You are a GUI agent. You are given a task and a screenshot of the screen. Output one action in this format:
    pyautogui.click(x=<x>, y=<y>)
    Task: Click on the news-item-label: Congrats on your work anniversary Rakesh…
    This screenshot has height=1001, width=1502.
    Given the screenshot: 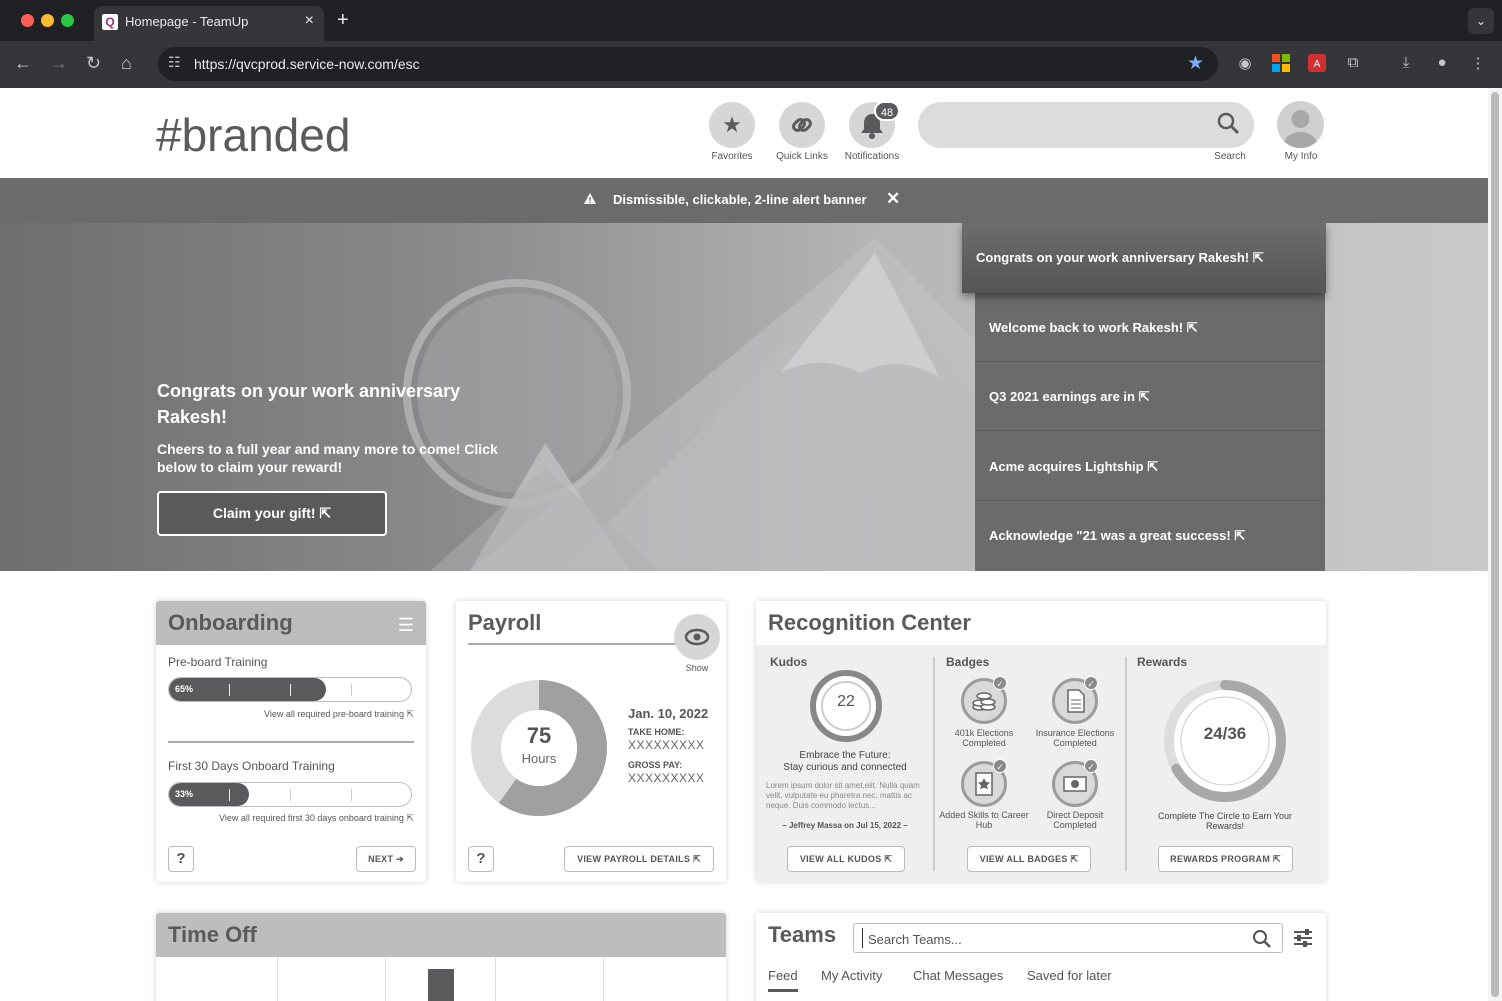 What is the action you would take?
    pyautogui.click(x=1113, y=257)
    